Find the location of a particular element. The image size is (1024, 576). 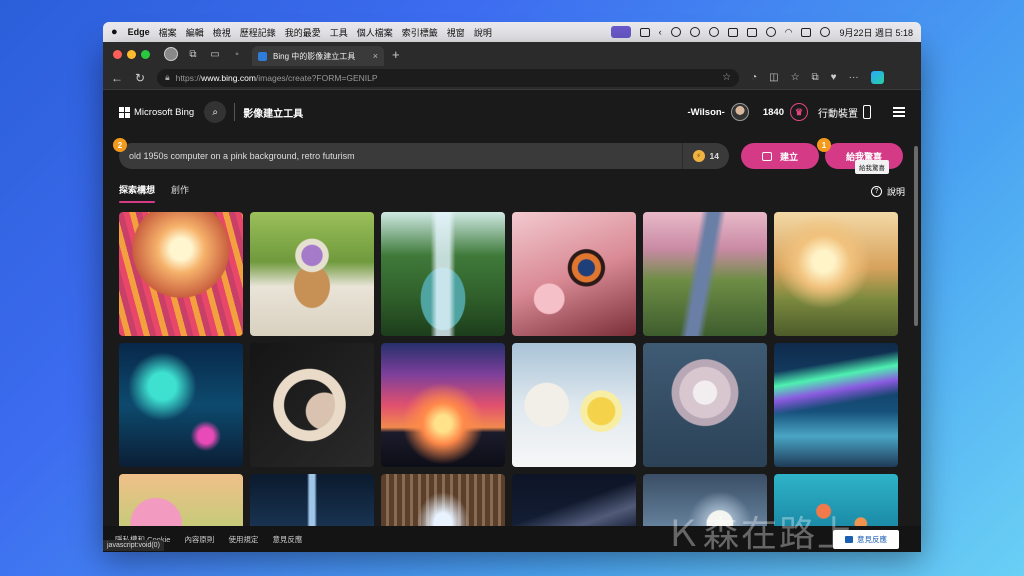

thumbnail-polar-bears-lemonade is located at coordinates (574, 405).